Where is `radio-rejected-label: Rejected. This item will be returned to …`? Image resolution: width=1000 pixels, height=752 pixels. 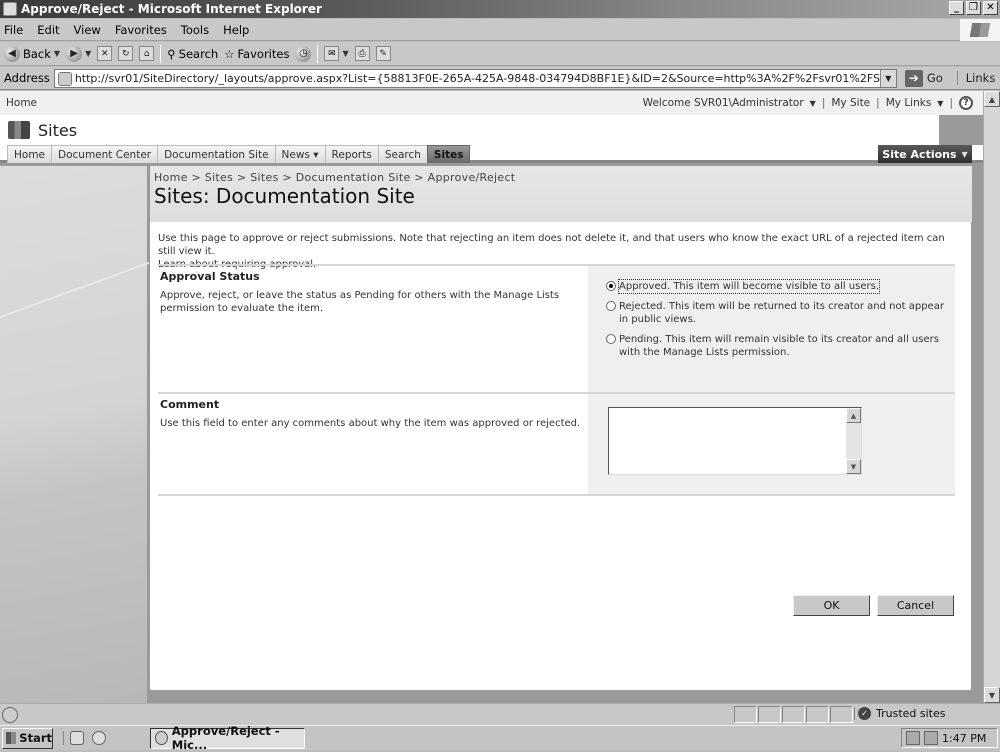
radio-rejected-label: Rejected. This item will be returned to … is located at coordinates (787, 313).